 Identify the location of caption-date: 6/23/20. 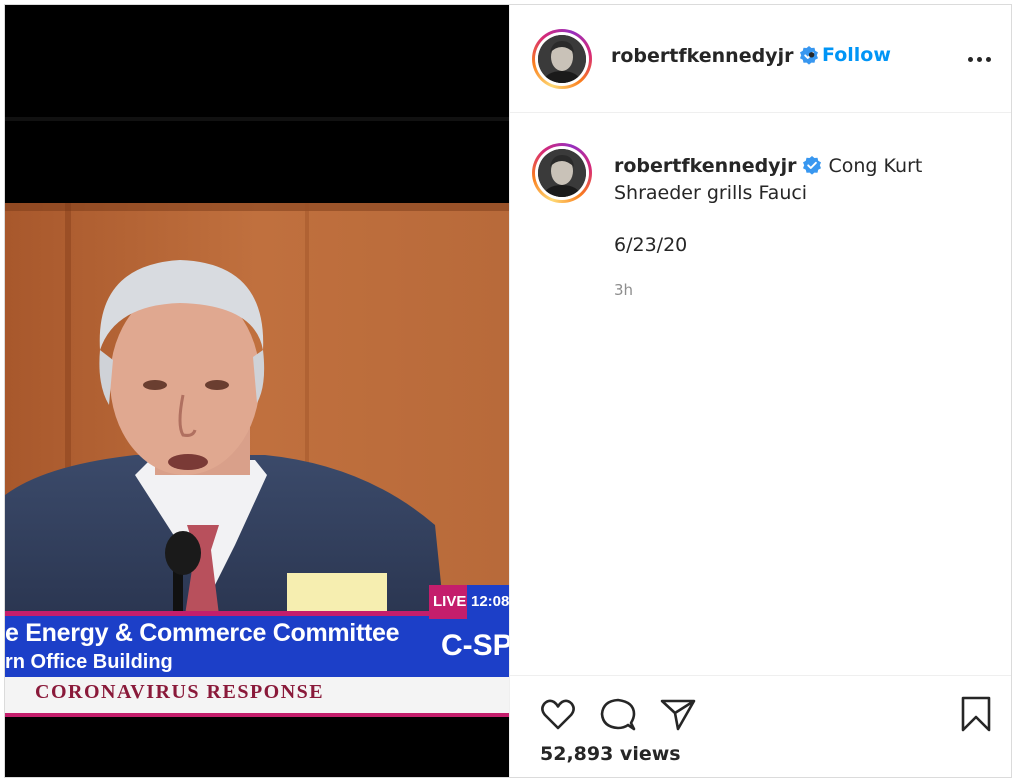
(651, 245).